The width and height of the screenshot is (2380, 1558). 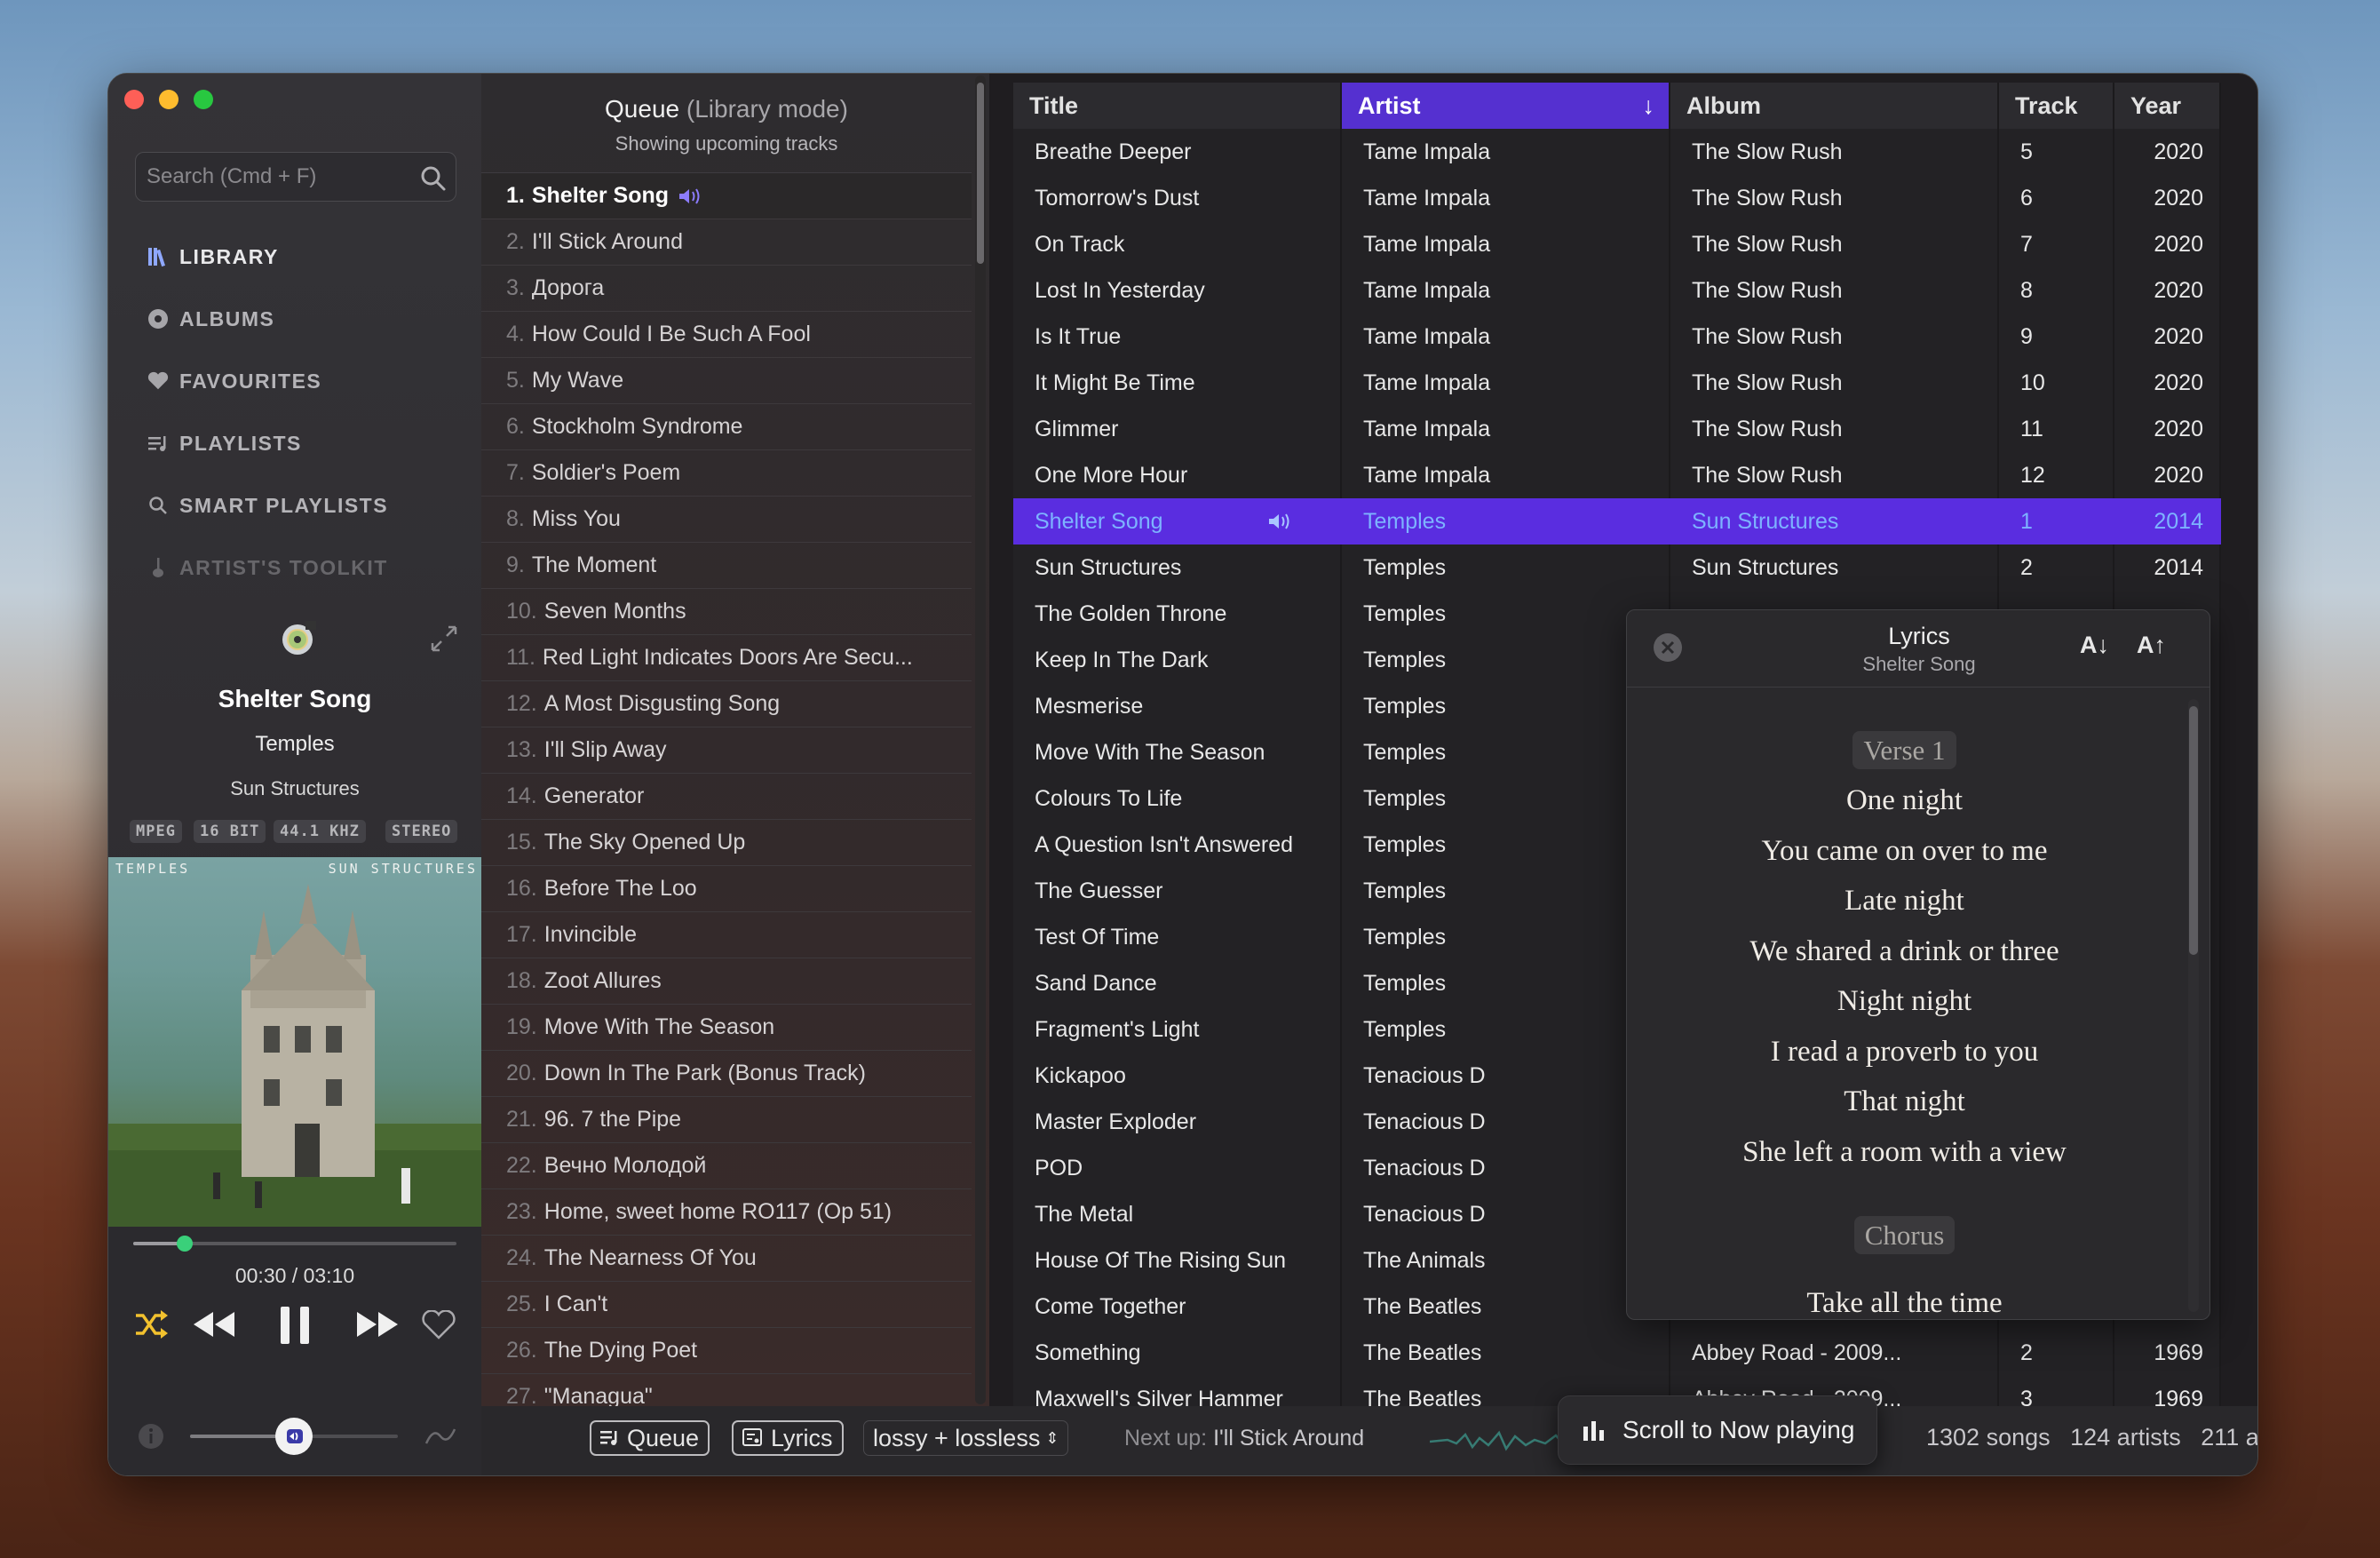 I want to click on queue-item-title: Miss You, so click(x=576, y=518).